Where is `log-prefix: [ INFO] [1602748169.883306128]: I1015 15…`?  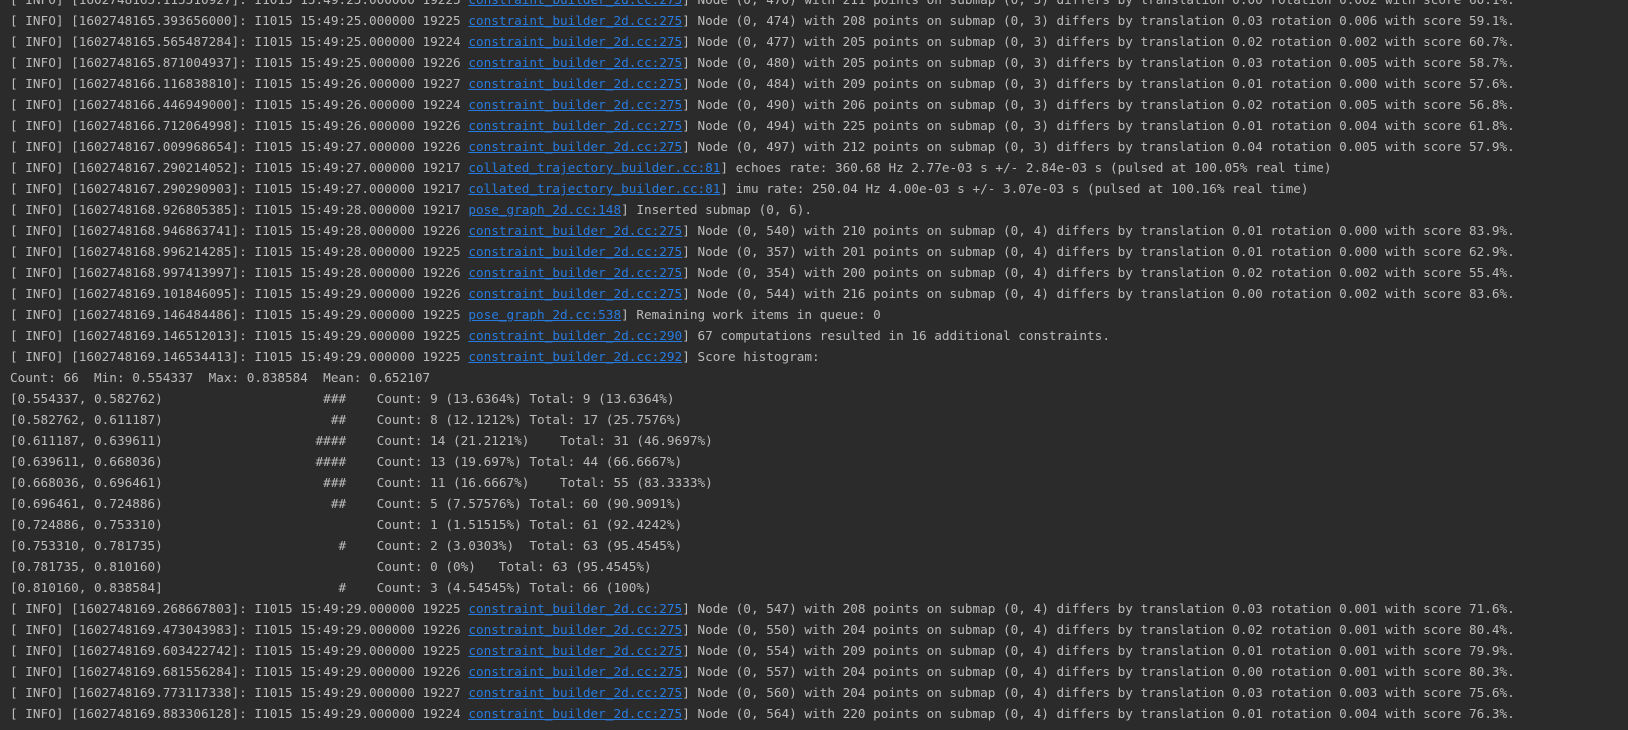 log-prefix: [ INFO] [1602748169.883306128]: I1015 15… is located at coordinates (239, 713).